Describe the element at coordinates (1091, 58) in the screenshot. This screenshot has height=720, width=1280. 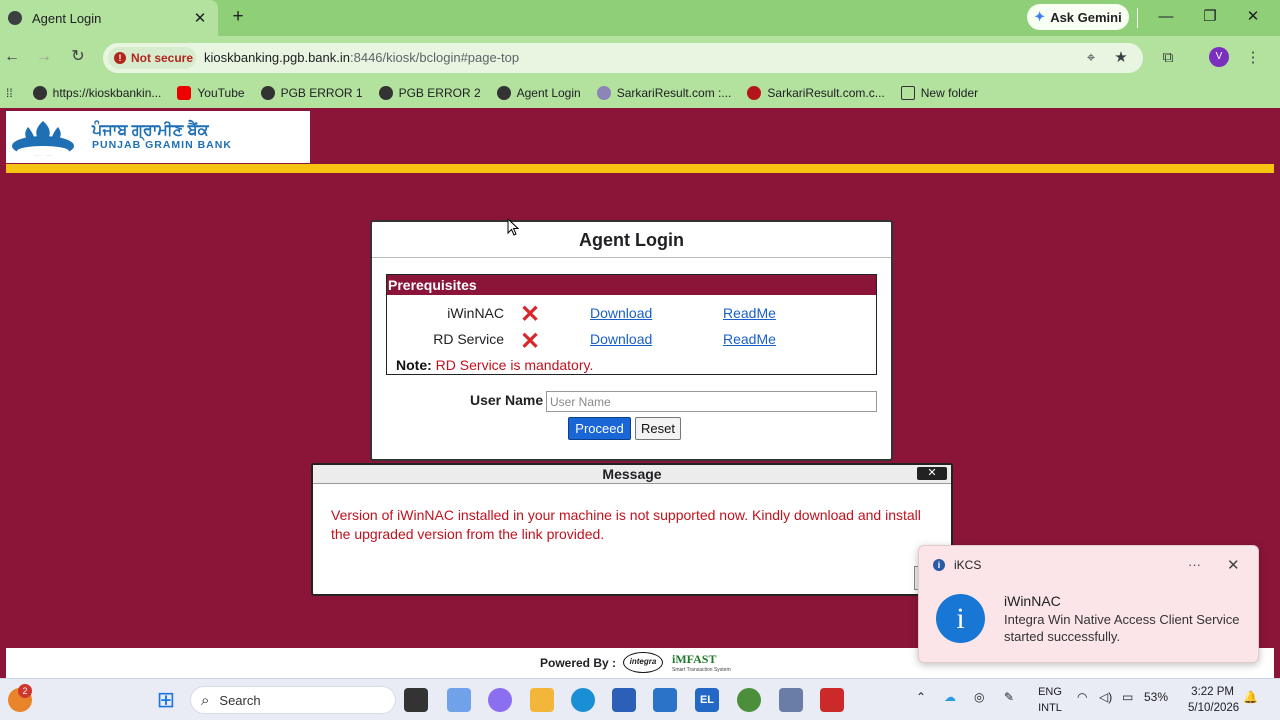
I see `location-pin-icon: ⌖` at that location.